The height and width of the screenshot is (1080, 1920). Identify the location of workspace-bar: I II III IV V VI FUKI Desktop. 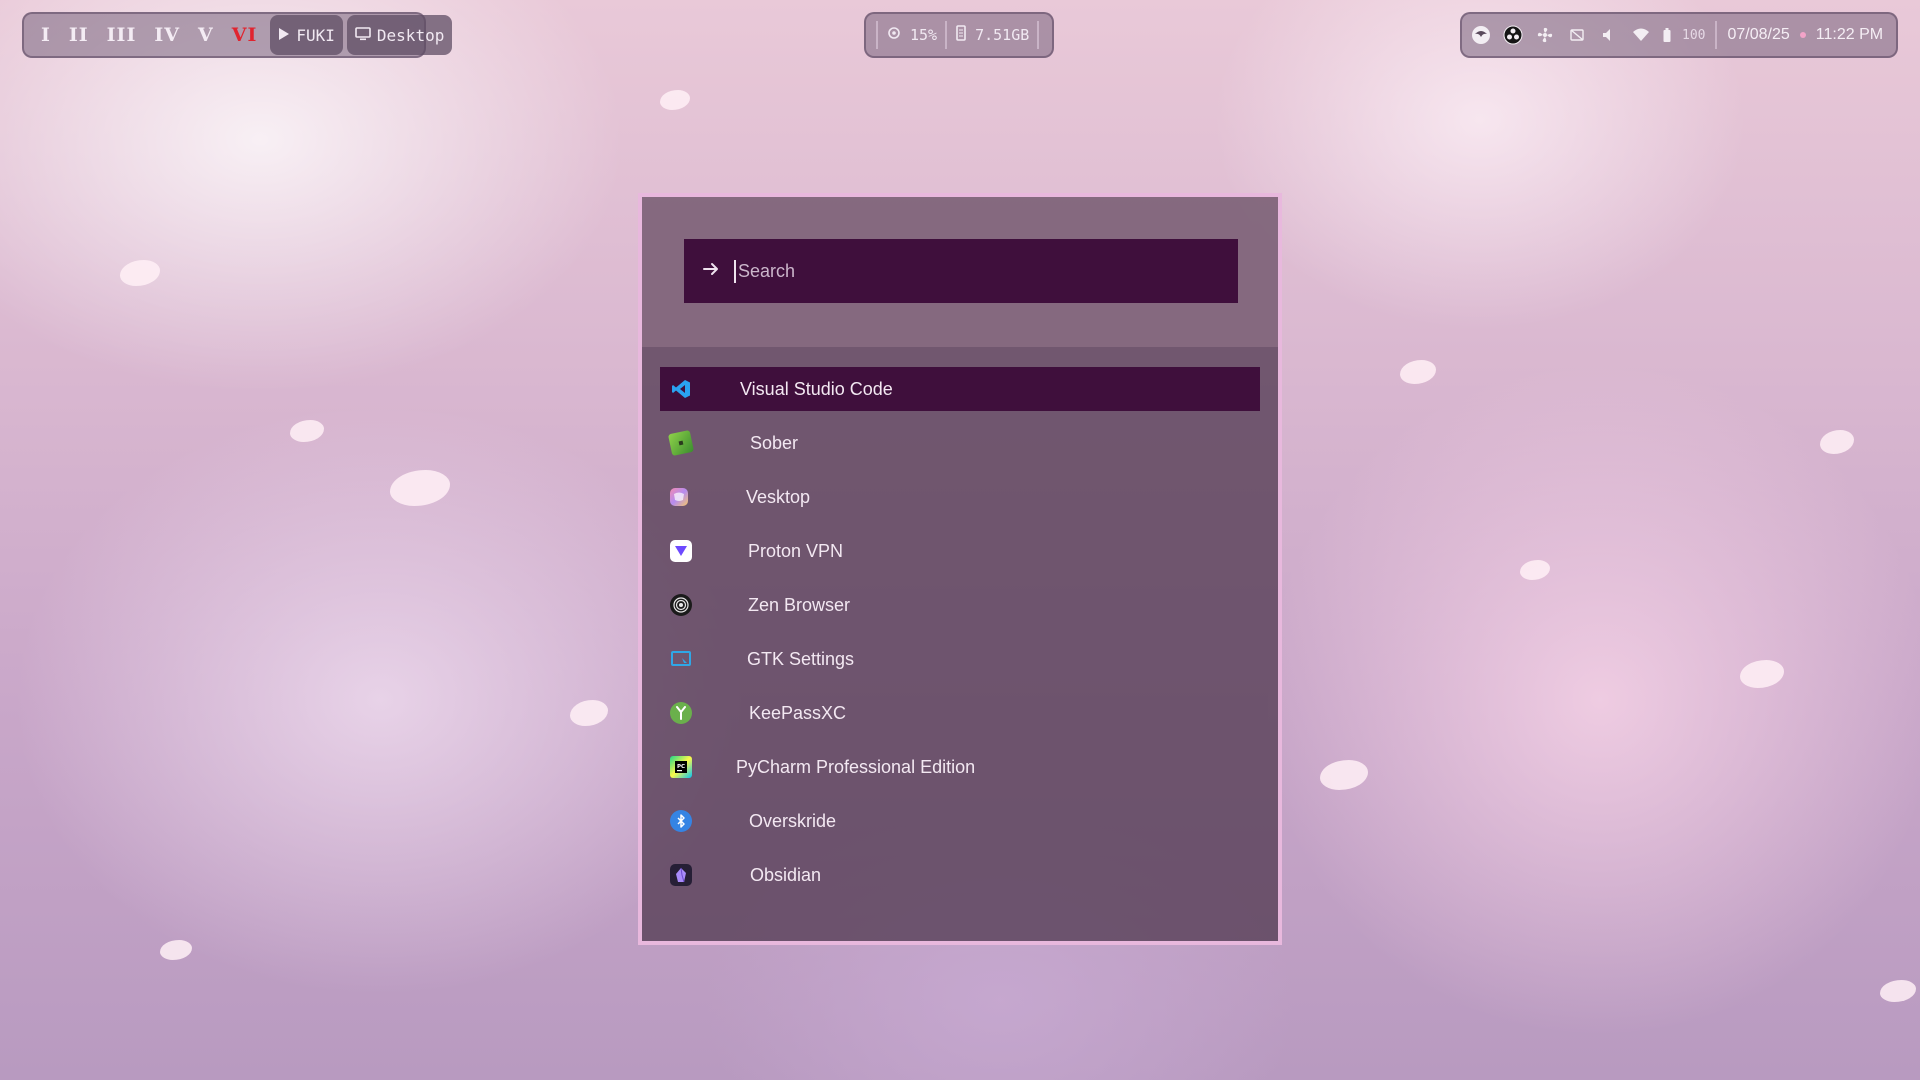
(237, 35).